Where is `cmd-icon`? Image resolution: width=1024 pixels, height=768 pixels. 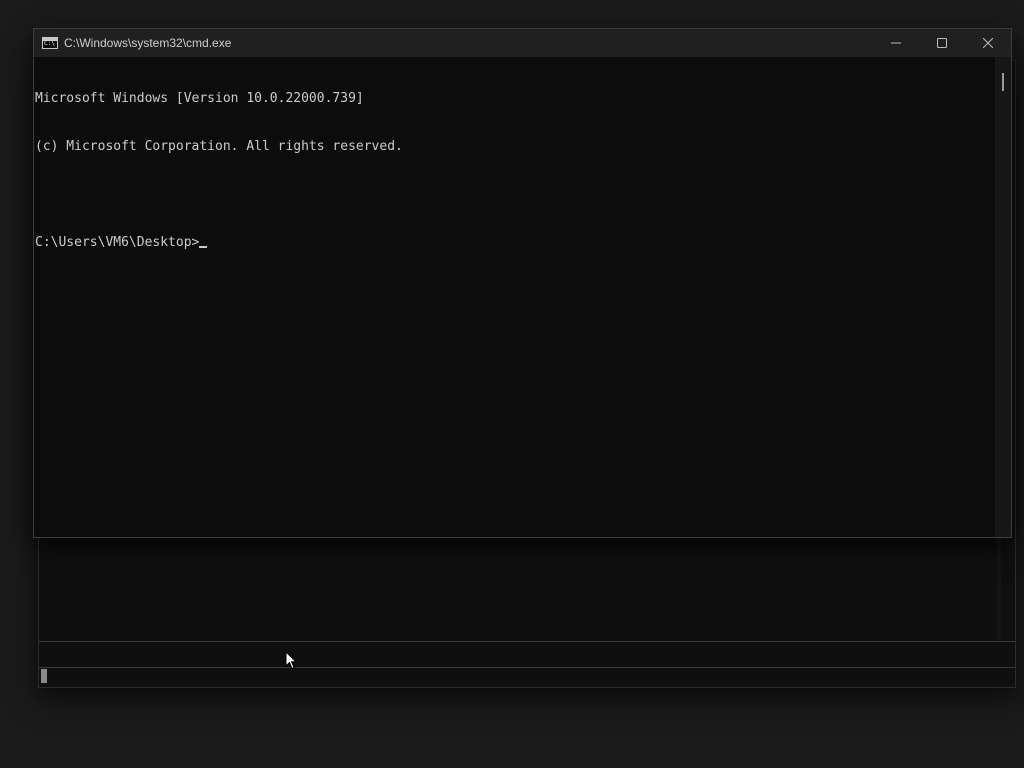 cmd-icon is located at coordinates (50, 43).